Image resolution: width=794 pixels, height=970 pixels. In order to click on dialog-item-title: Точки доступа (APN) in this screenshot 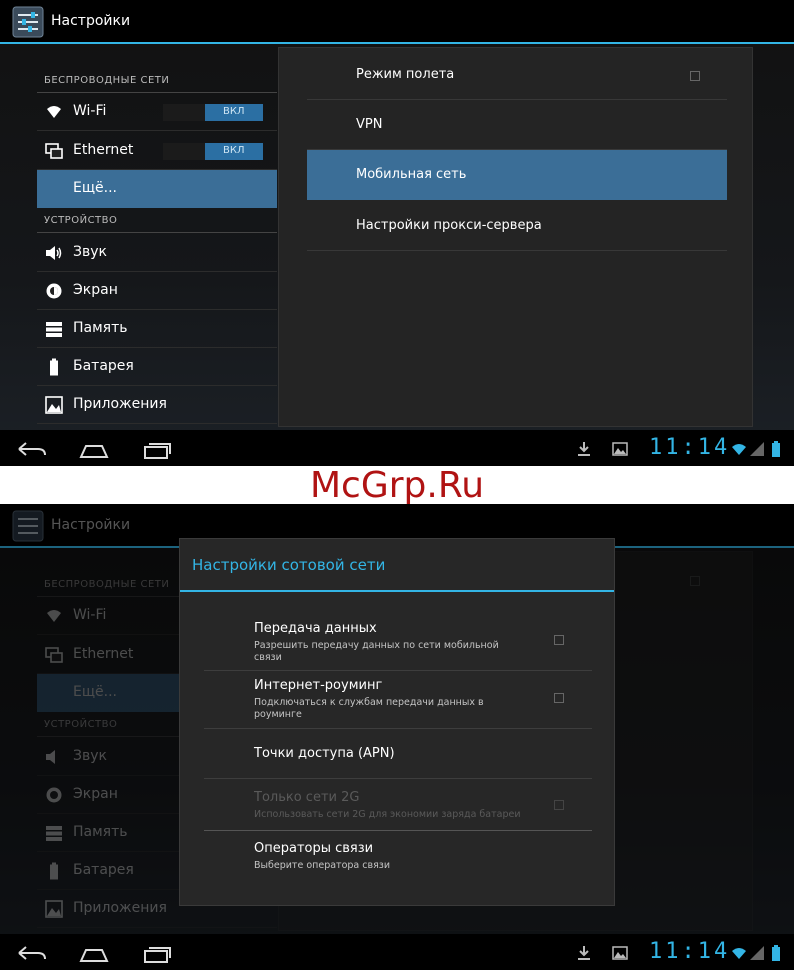, I will do `click(324, 753)`.